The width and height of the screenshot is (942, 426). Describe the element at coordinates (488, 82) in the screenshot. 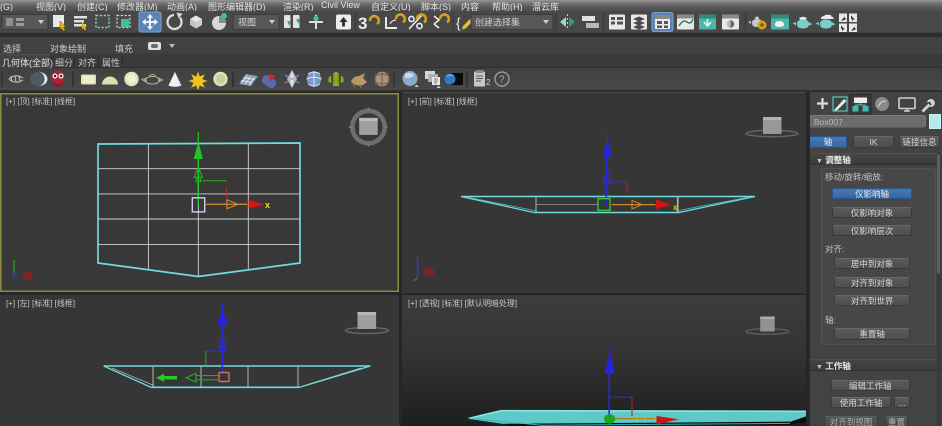

I see `svg-text: 2` at that location.